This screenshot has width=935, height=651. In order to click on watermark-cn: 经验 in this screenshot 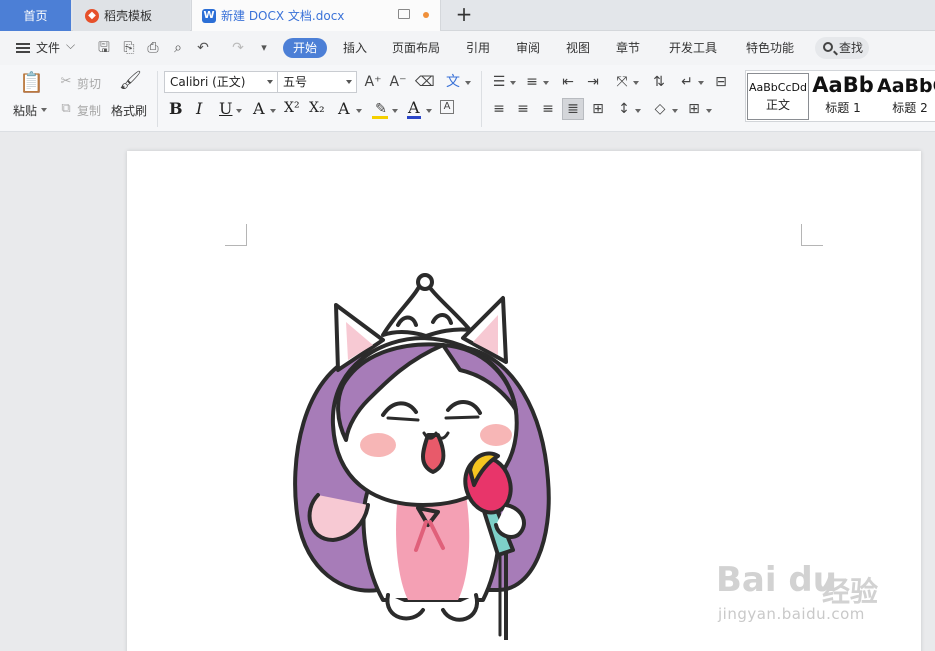, I will do `click(850, 591)`.